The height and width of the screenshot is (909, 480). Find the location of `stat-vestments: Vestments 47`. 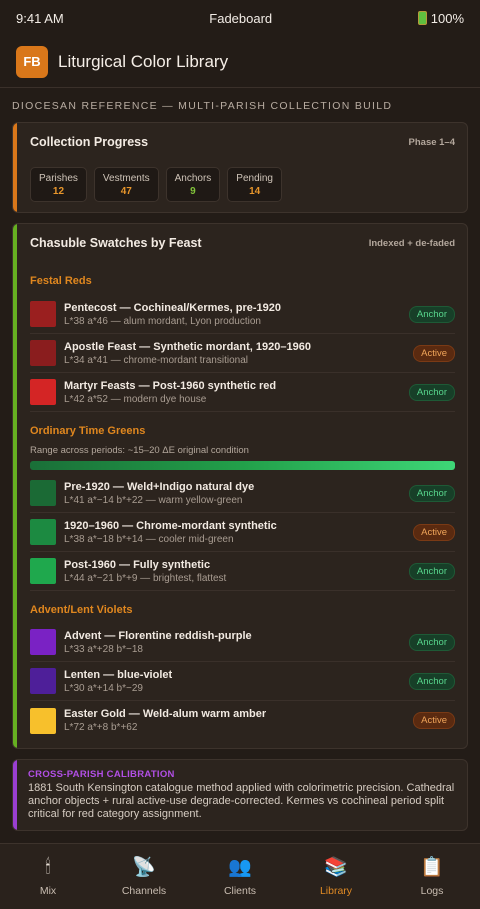

stat-vestments: Vestments 47 is located at coordinates (126, 184).